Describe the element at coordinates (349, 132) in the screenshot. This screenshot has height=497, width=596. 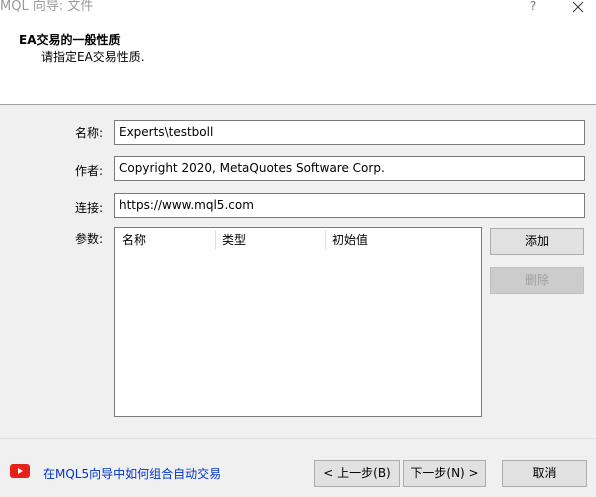
I see `name-field: Experts\testboll` at that location.